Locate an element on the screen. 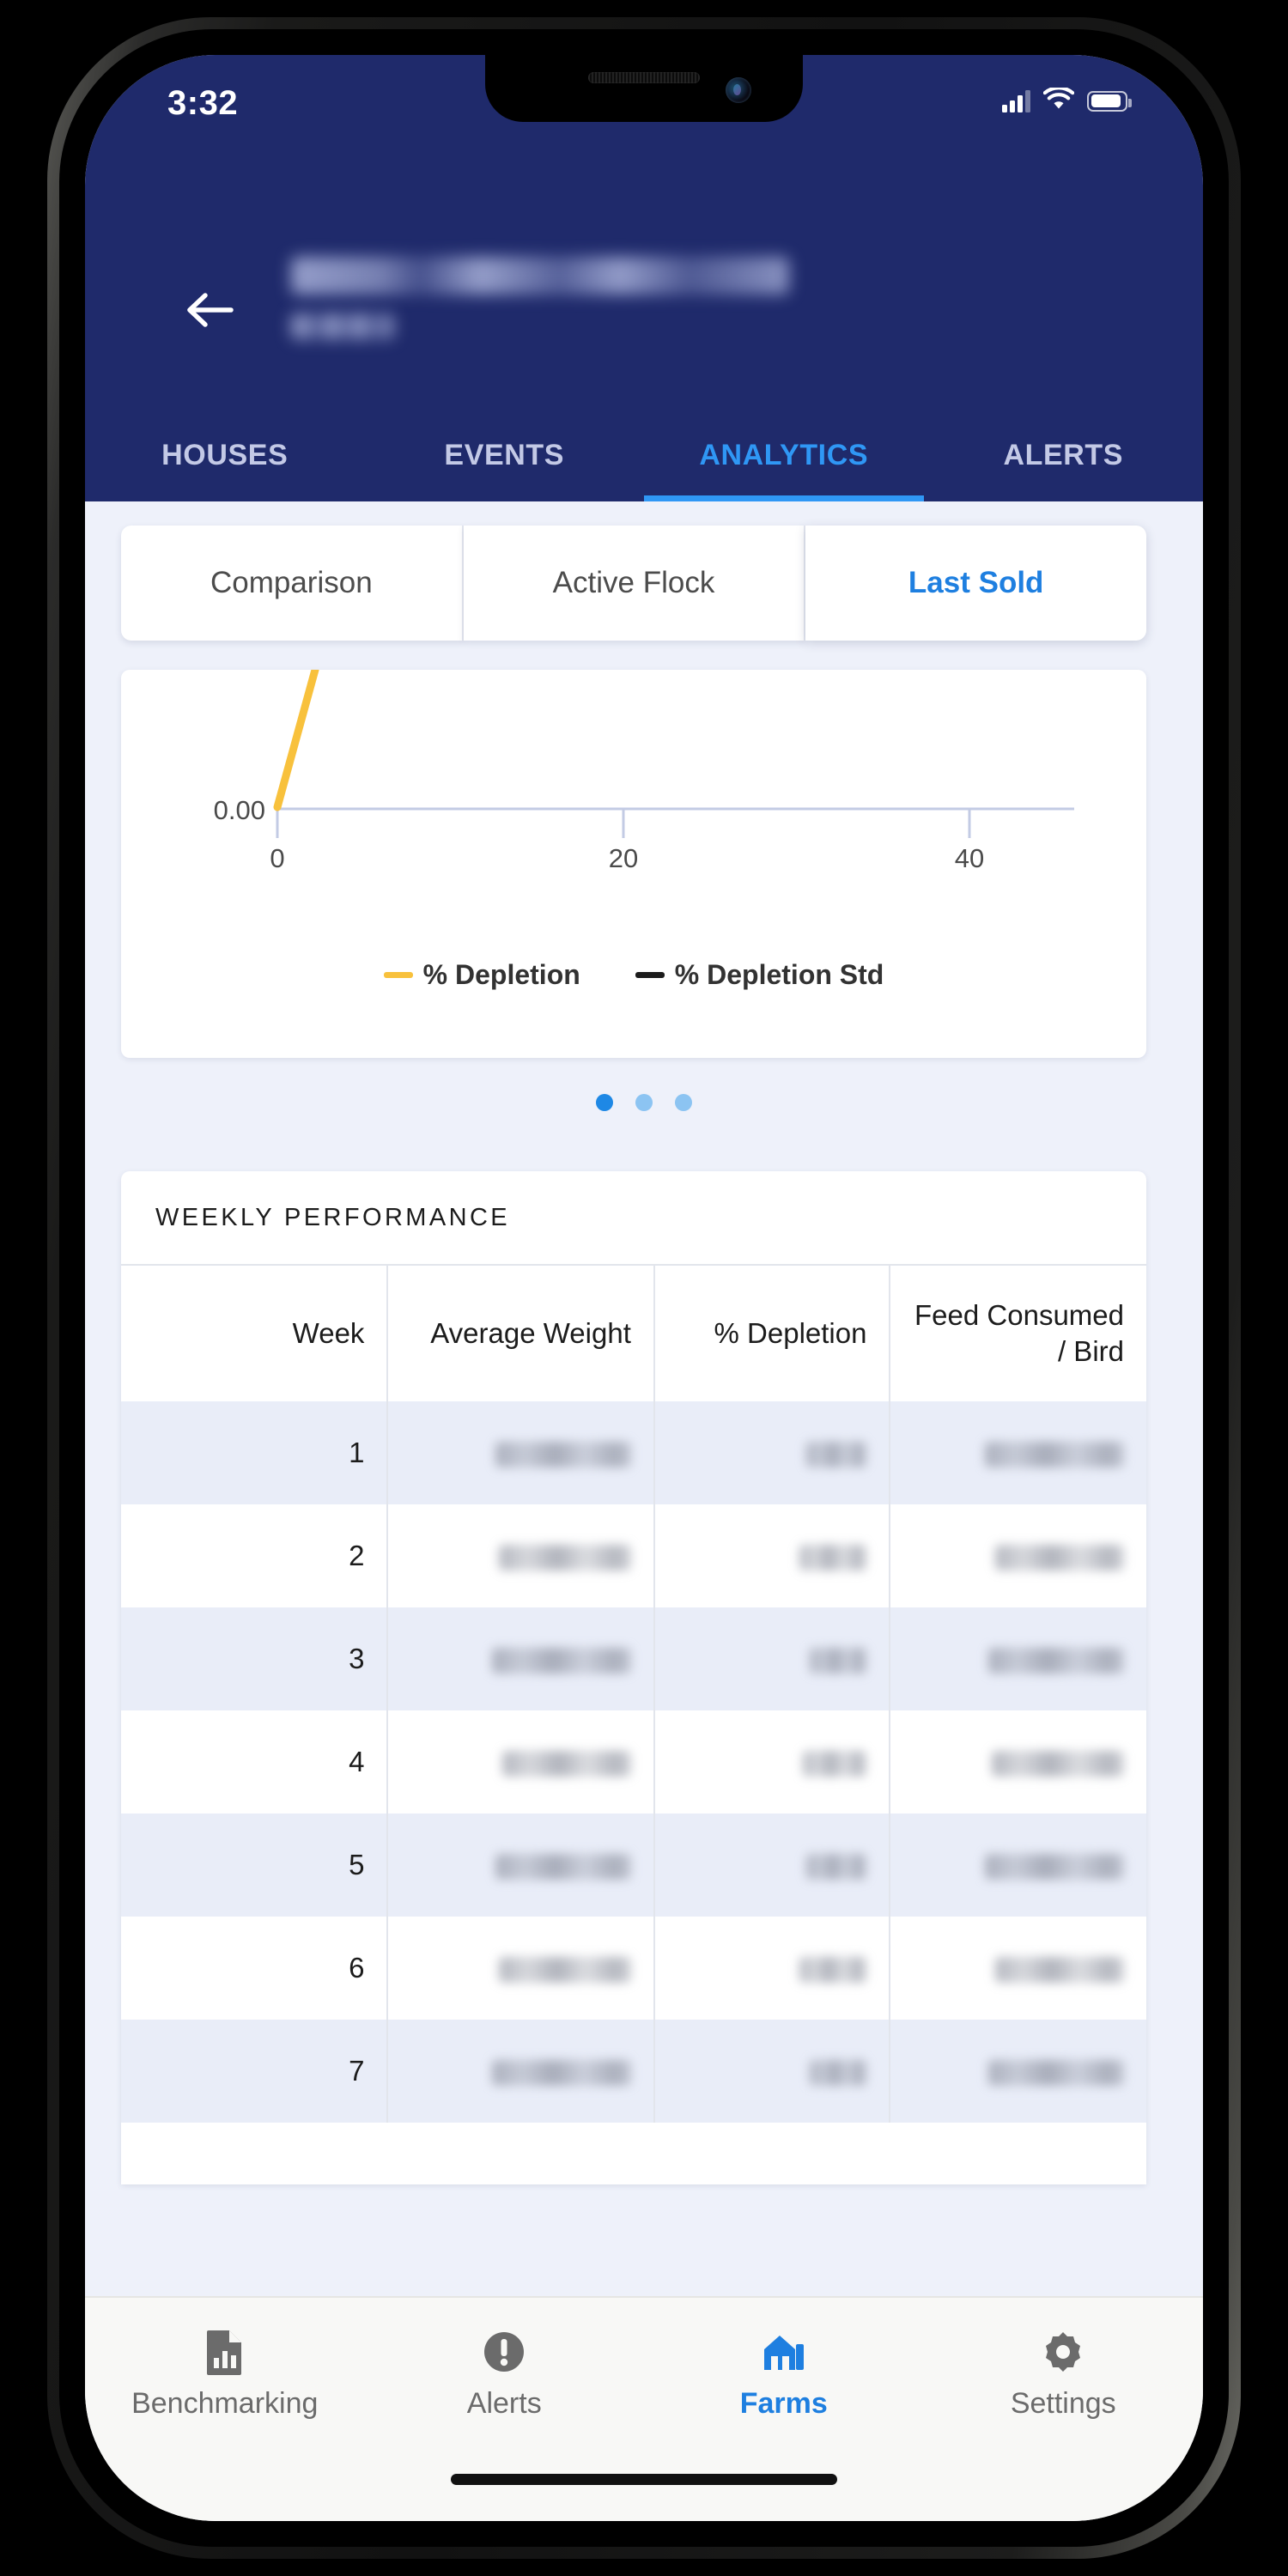  tab-events: EVENTS is located at coordinates (505, 455).